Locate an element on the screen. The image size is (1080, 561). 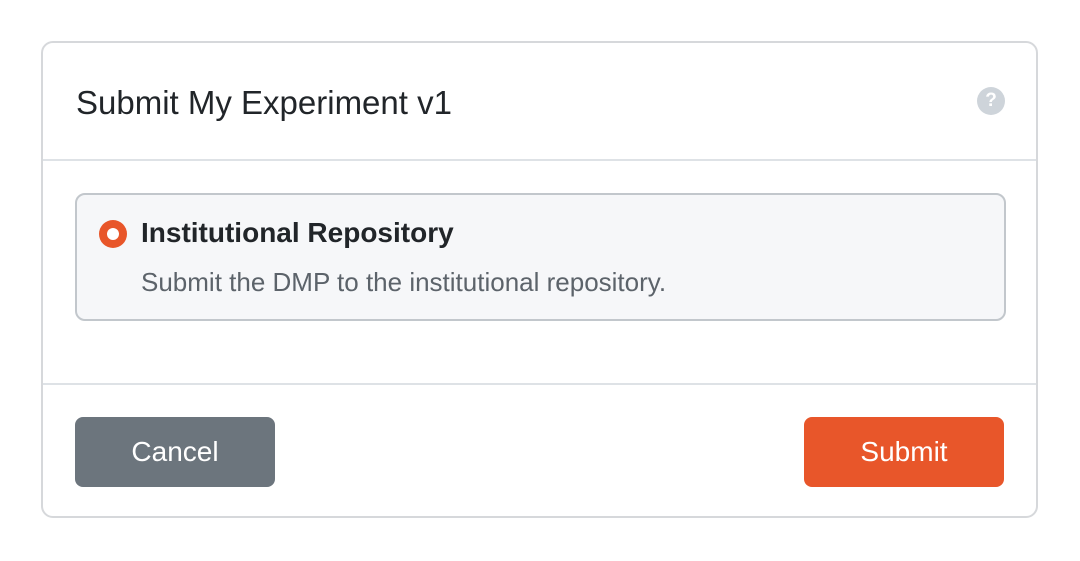
help-icon: ? is located at coordinates (991, 101).